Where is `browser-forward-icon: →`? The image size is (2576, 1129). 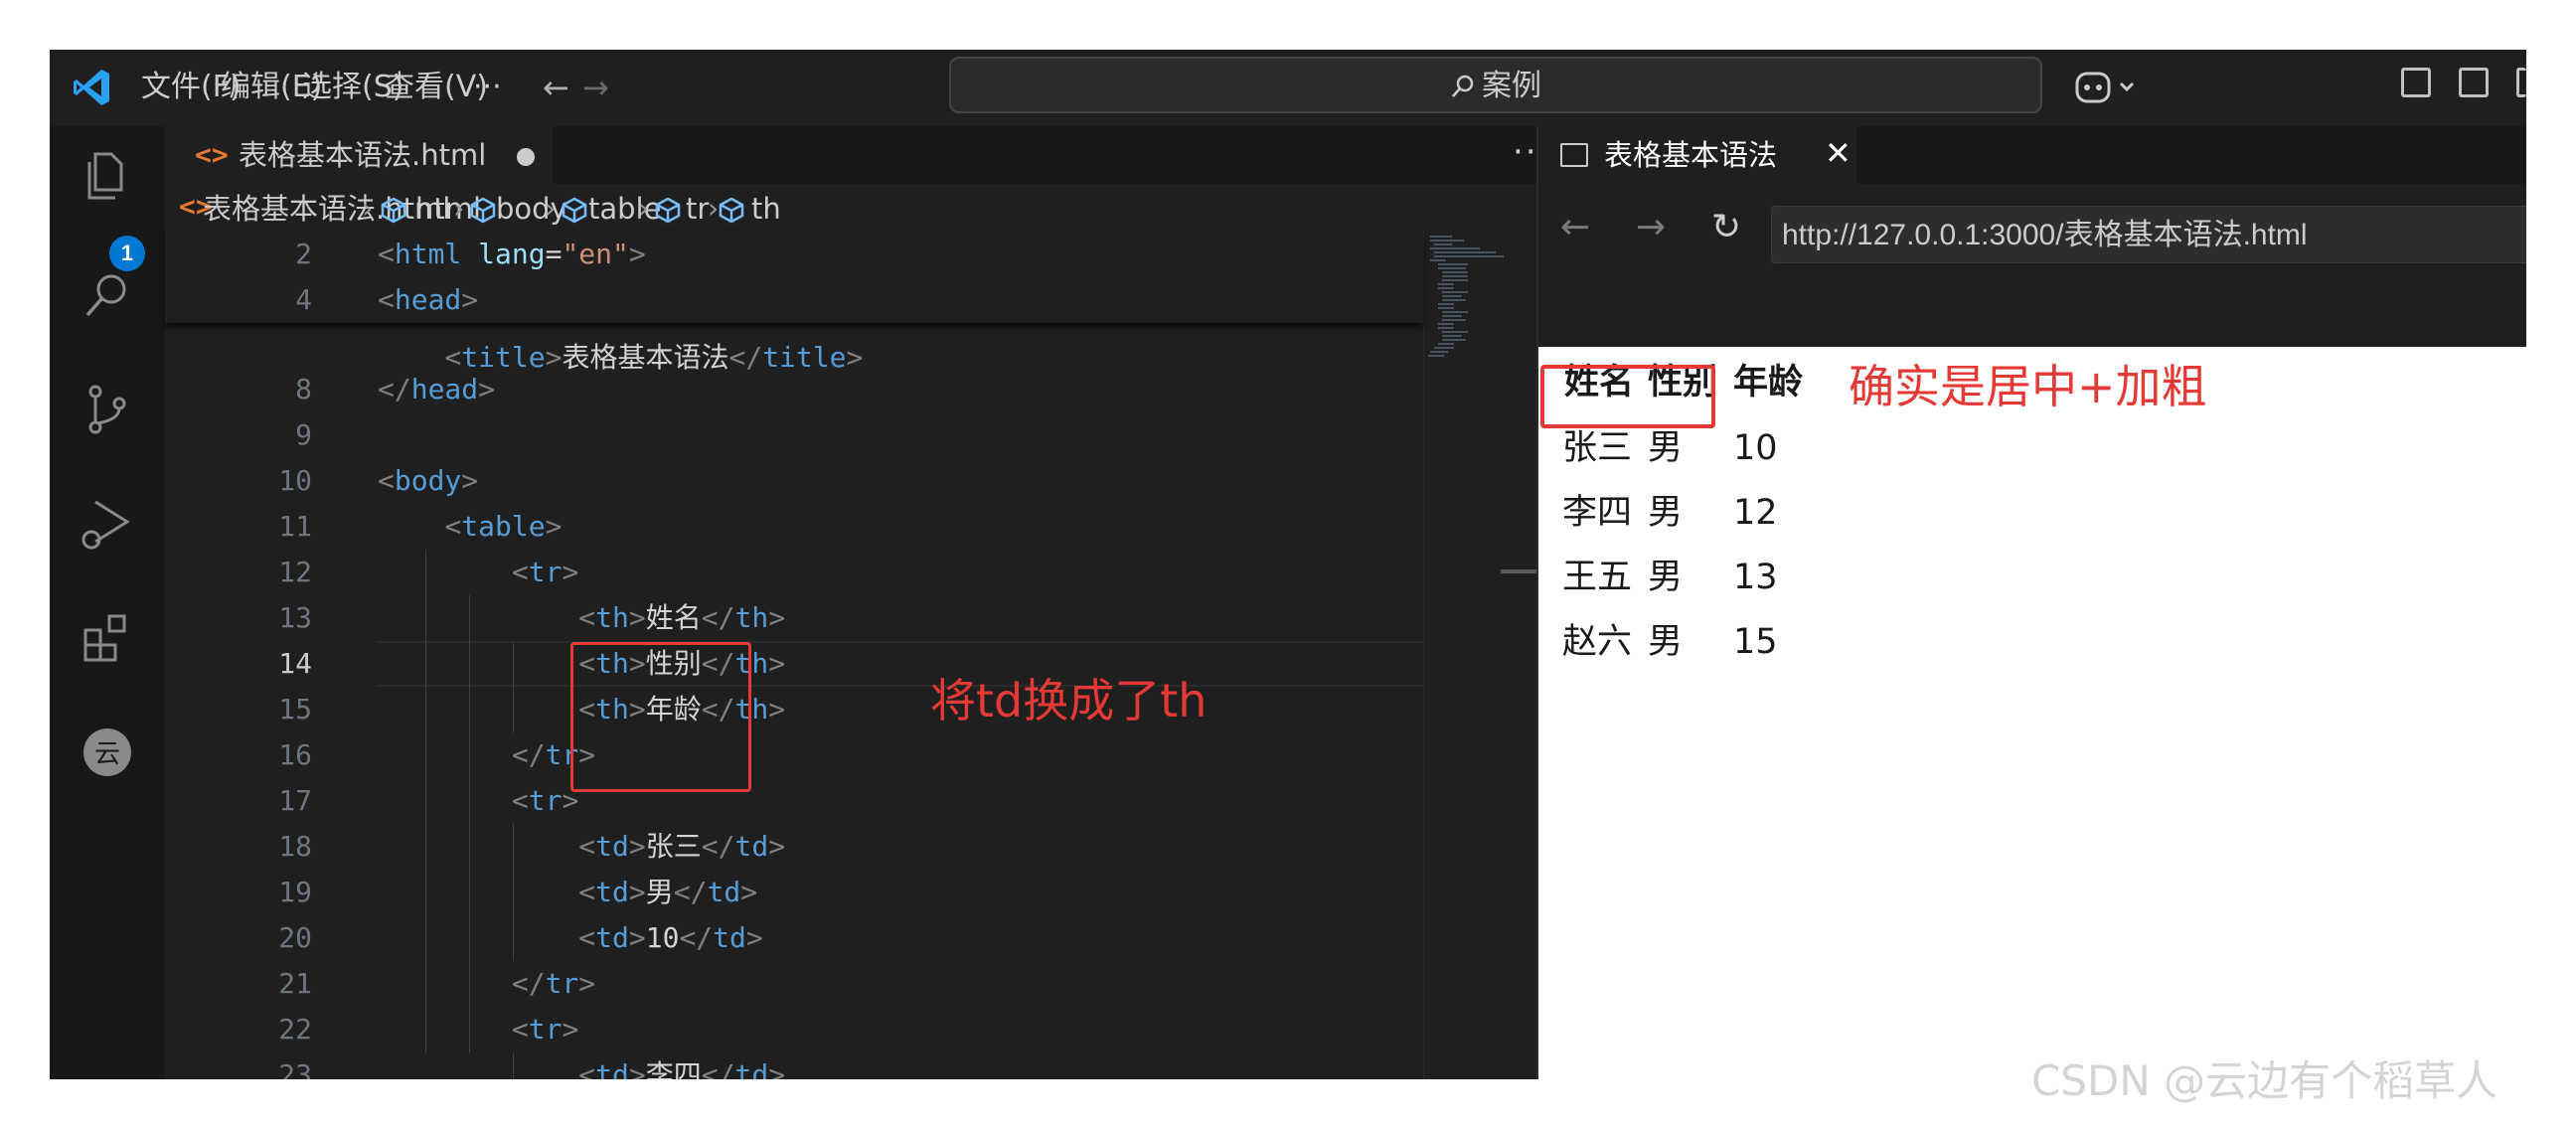 browser-forward-icon: → is located at coordinates (1651, 227).